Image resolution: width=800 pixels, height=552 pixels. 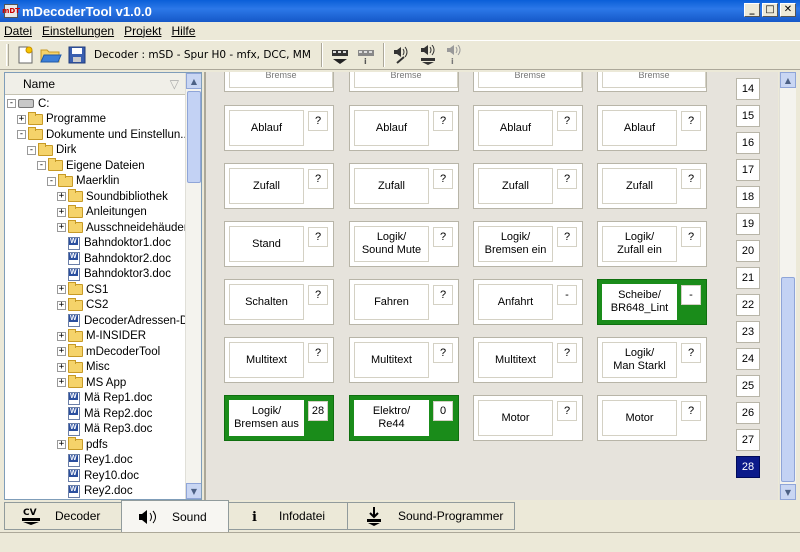 What do you see at coordinates (194, 137) in the screenshot?
I see `tree-scroll-thumb` at bounding box center [194, 137].